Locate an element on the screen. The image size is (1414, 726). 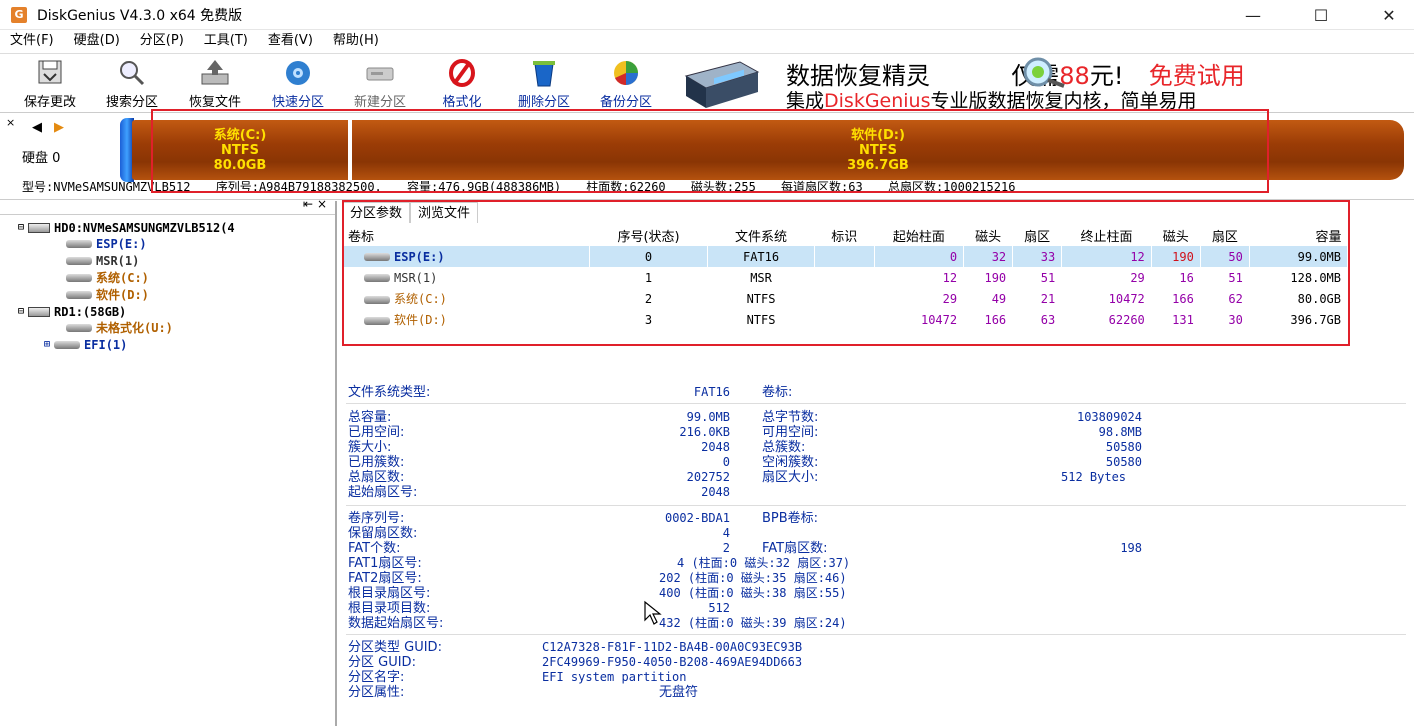
delete-partition-button: 删除分区 is located at coordinates (544, 85).